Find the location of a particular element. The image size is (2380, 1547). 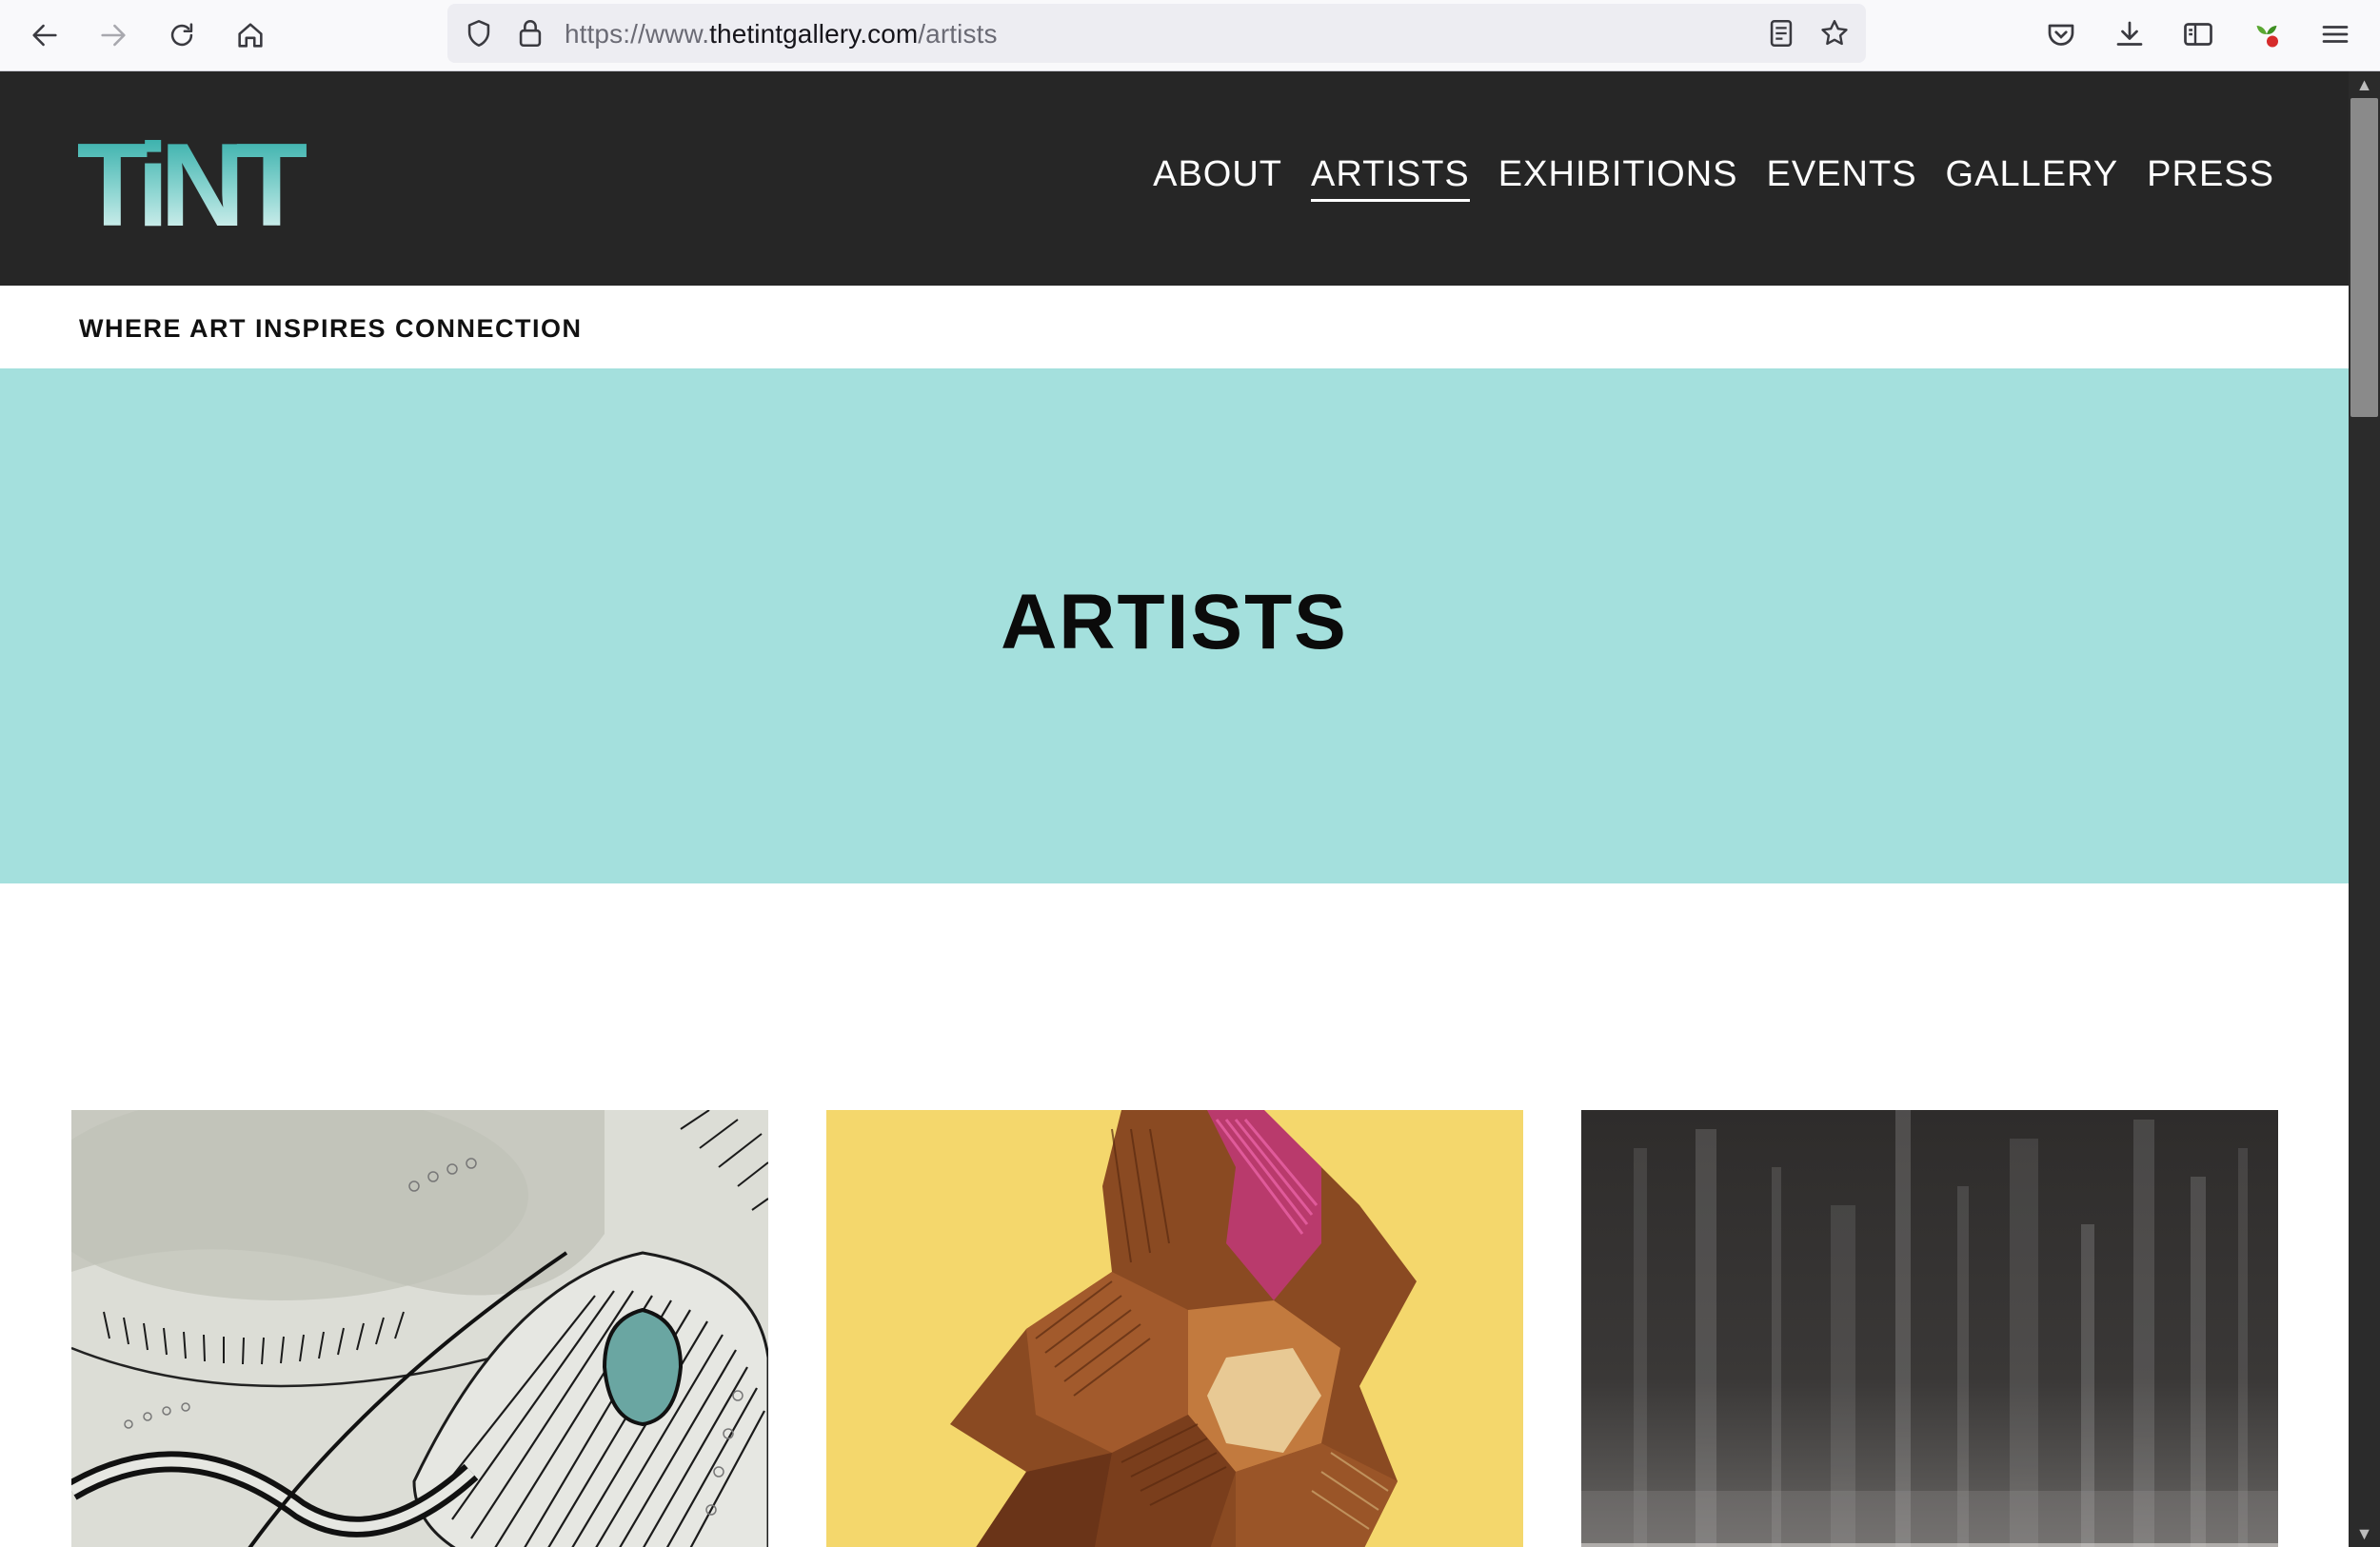

site-tagline: WHERE ART INSPIRES CONNECTION is located at coordinates (331, 328).